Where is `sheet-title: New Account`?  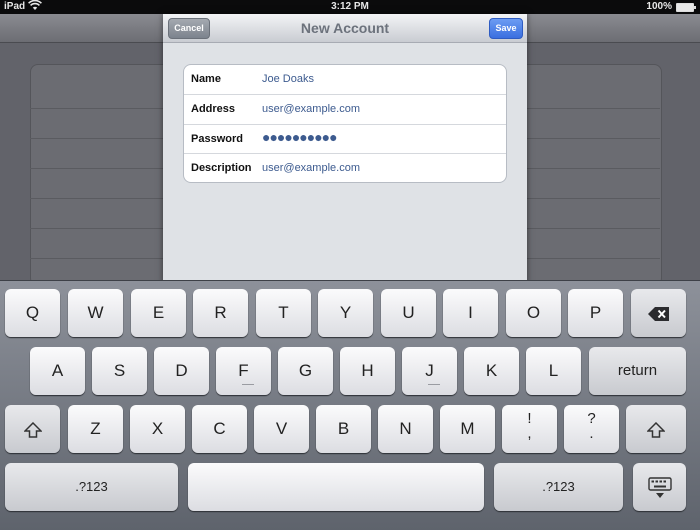 sheet-title: New Account is located at coordinates (345, 28).